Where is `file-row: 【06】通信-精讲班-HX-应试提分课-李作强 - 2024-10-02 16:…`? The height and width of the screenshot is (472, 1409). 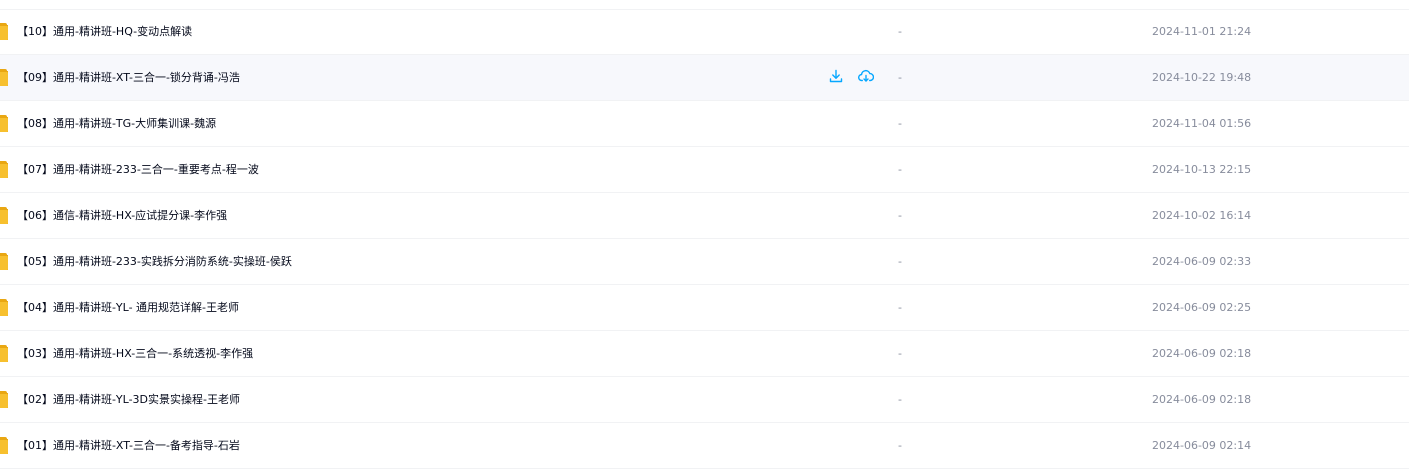
file-row: 【06】通信-精讲班-HX-应试提分课-李作强 - 2024-10-02 16:… is located at coordinates (704, 216).